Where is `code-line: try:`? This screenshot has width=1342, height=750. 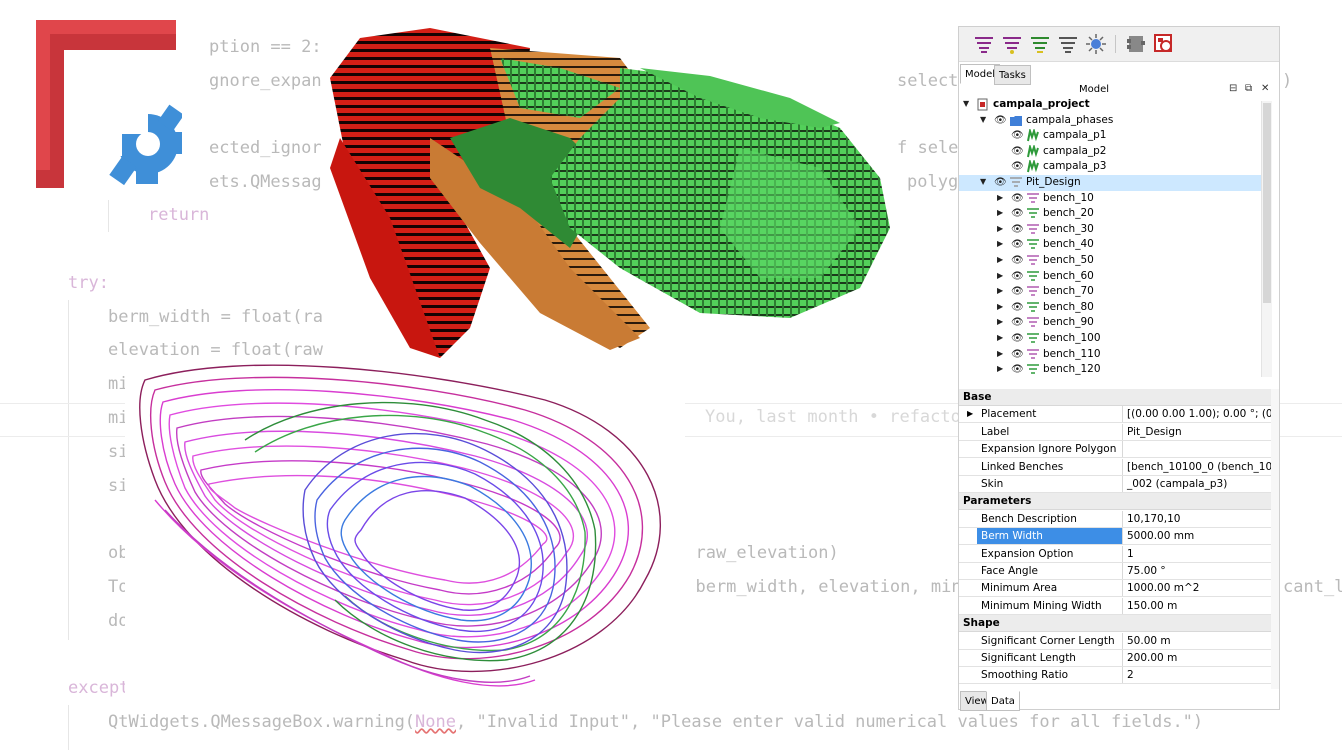
code-line: try: is located at coordinates (88, 283).